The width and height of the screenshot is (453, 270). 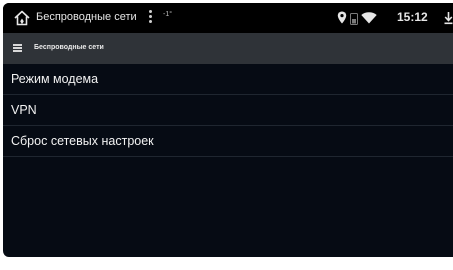 What do you see at coordinates (228, 48) in the screenshot?
I see `app-bar: Беспроводные сети` at bounding box center [228, 48].